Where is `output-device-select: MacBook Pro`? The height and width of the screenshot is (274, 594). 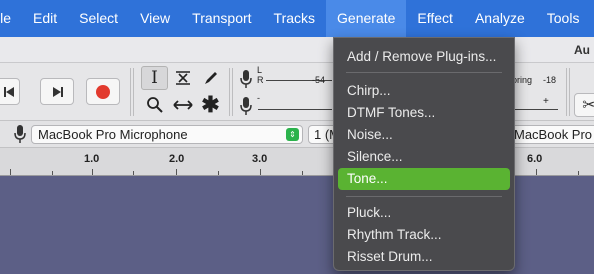 output-device-select: MacBook Pro is located at coordinates (551, 134).